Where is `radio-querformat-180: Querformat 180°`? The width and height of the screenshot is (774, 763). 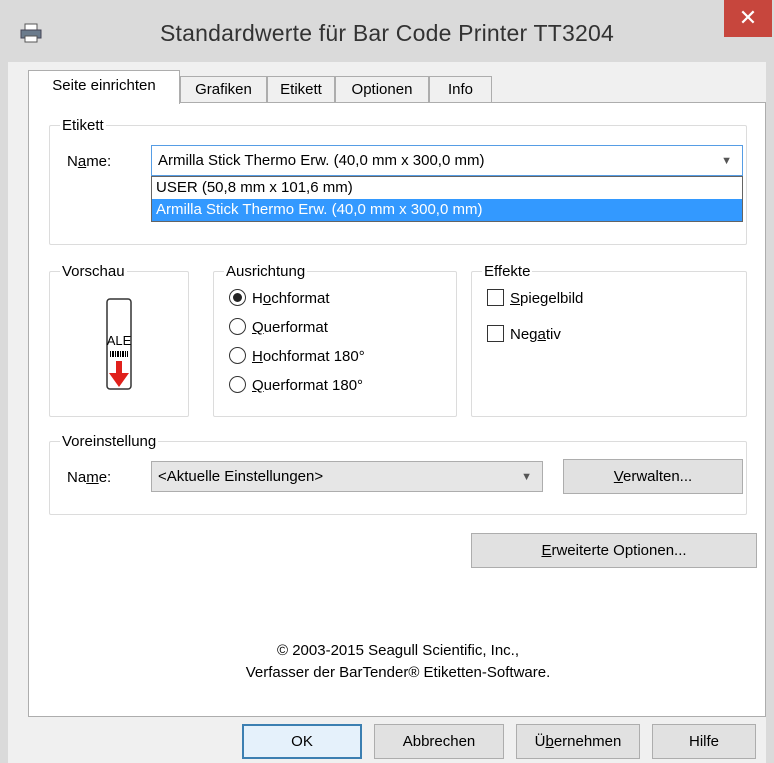
radio-querformat-180: Querformat 180° is located at coordinates (296, 388).